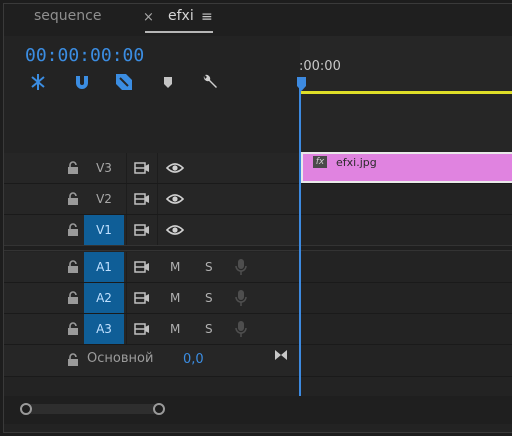 Image resolution: width=512 pixels, height=436 pixels. Describe the element at coordinates (356, 162) in the screenshot. I see `clip-name: efxi.jpg` at that location.